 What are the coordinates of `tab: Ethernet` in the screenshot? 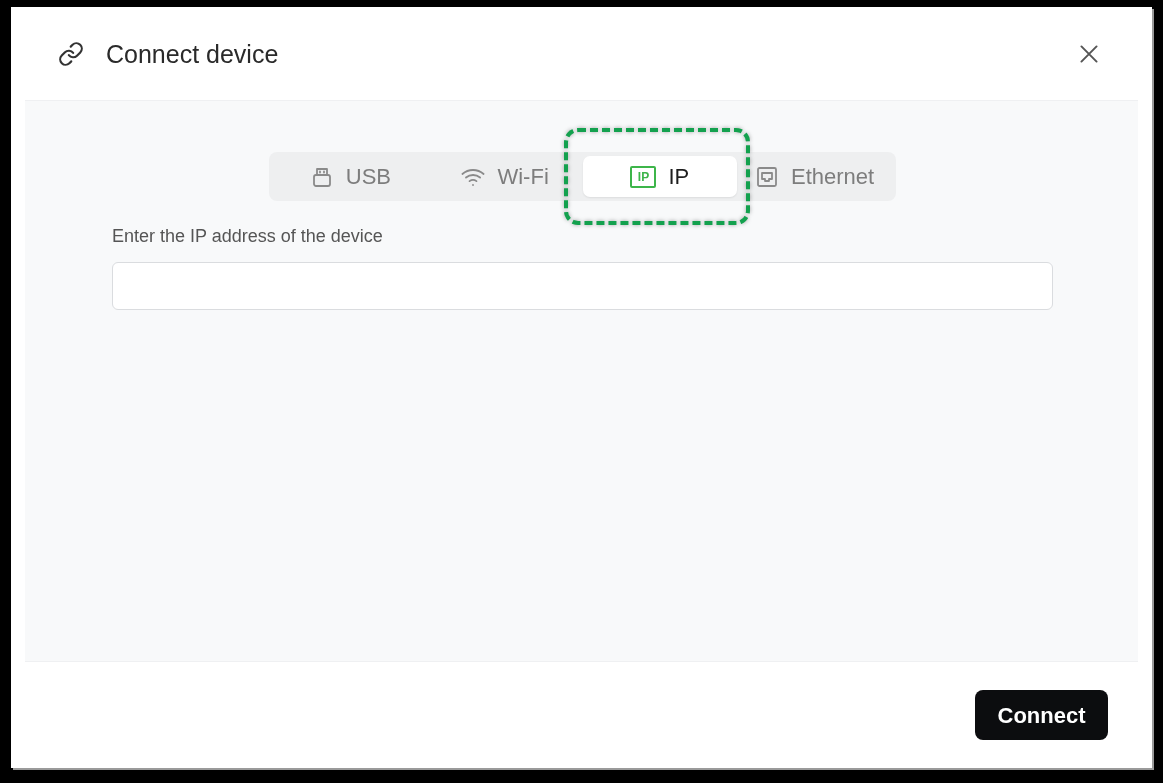 It's located at (814, 176).